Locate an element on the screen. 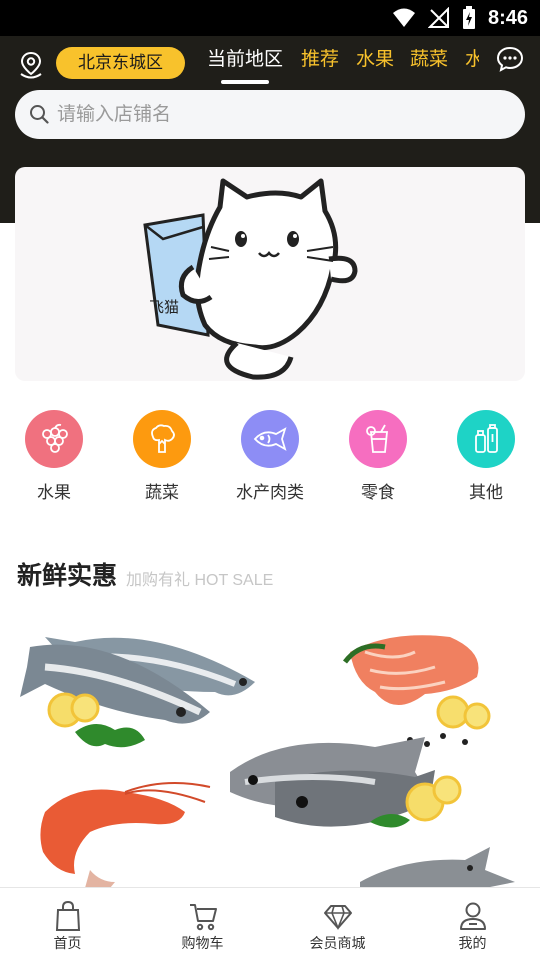 This screenshot has width=540, height=960. section-subtitle: 加购有礼 HOT SALE is located at coordinates (200, 580).